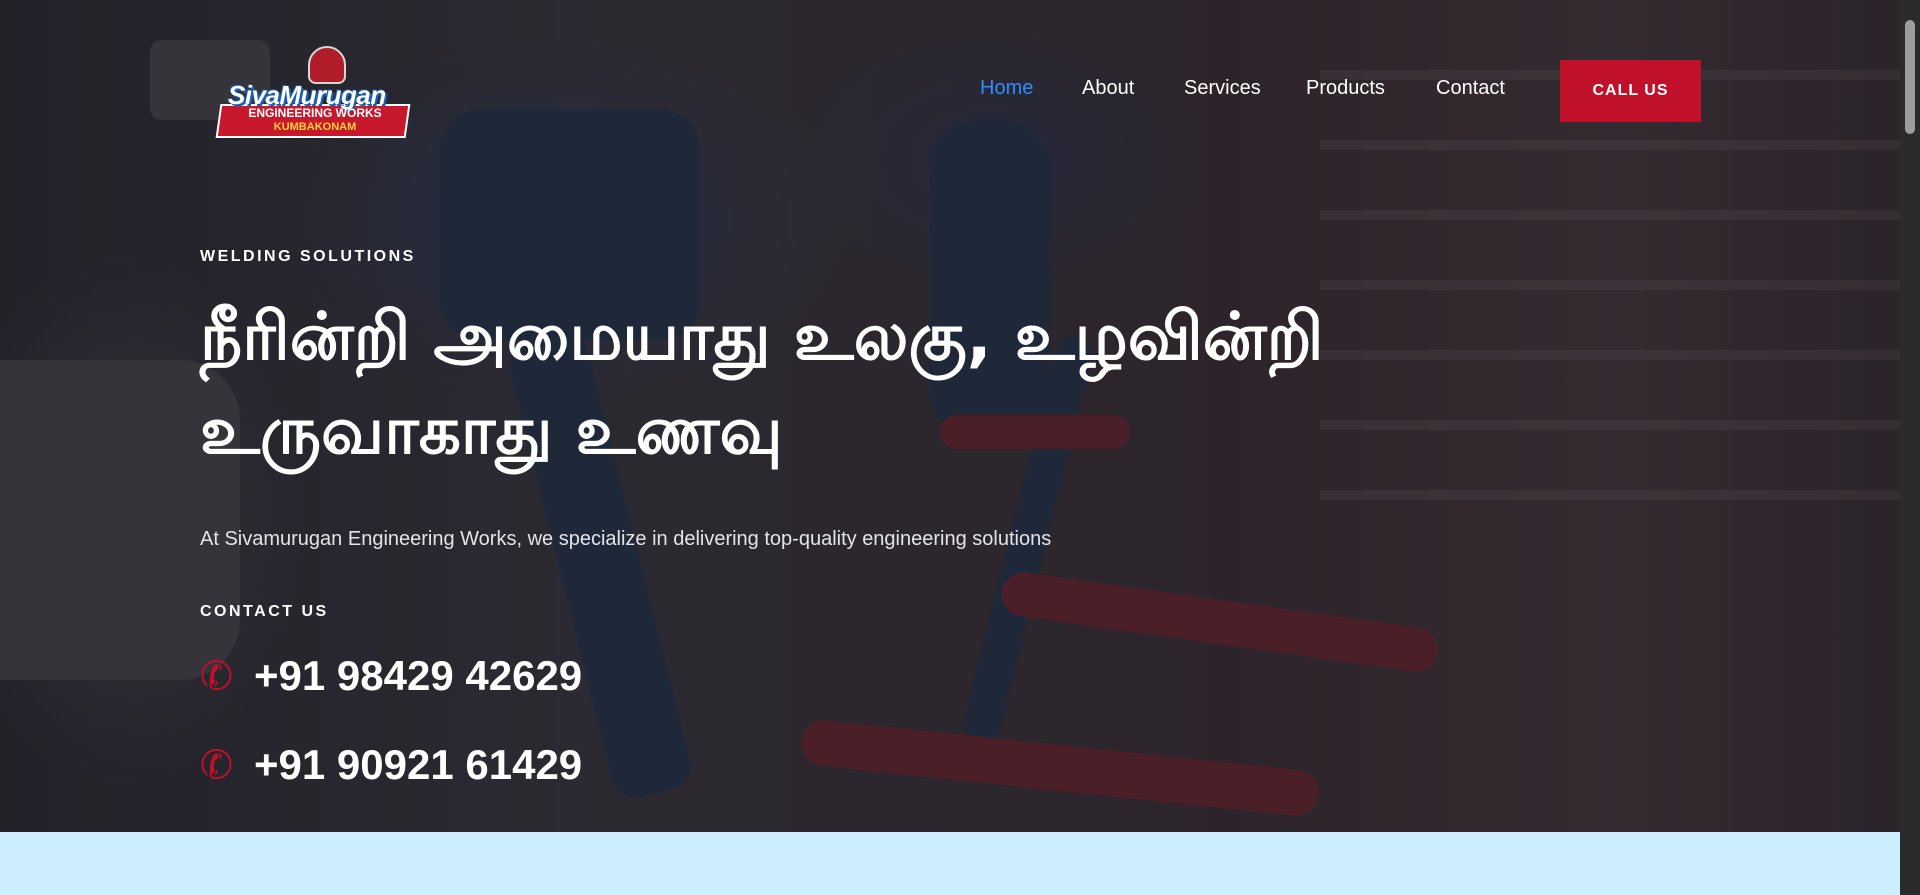  Describe the element at coordinates (1910, 447) in the screenshot. I see `page-scrollbar` at that location.